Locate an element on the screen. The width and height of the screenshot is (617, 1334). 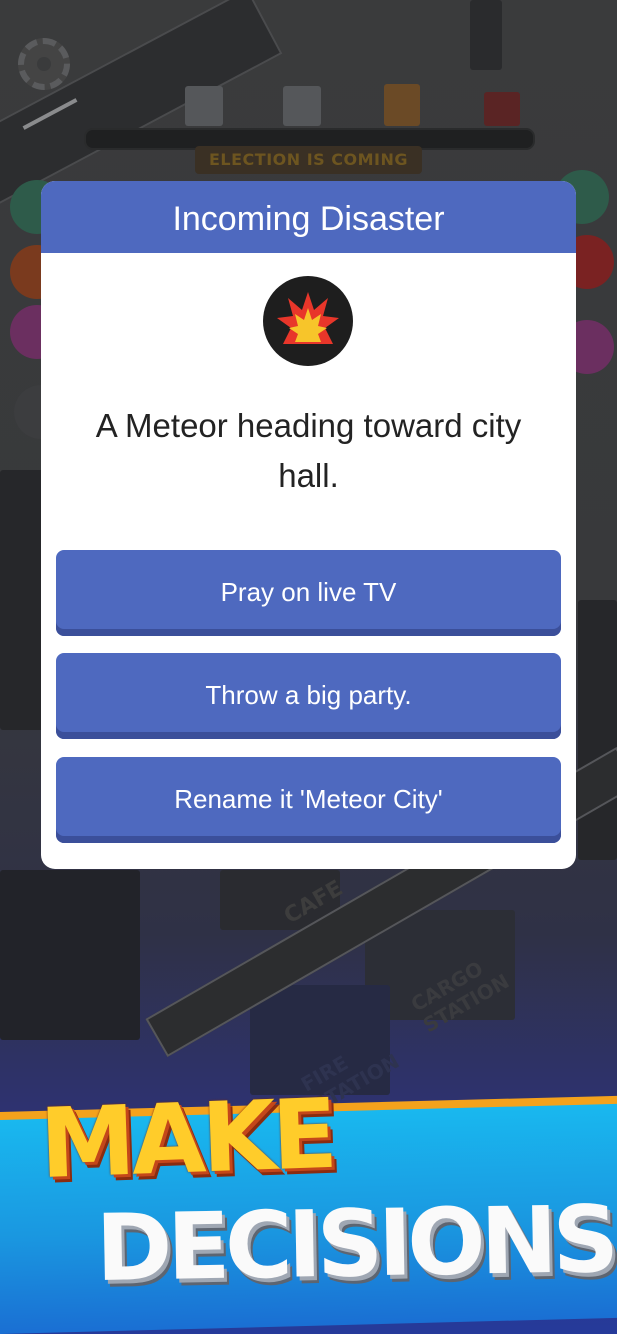
explosion-icon is located at coordinates (308, 321).